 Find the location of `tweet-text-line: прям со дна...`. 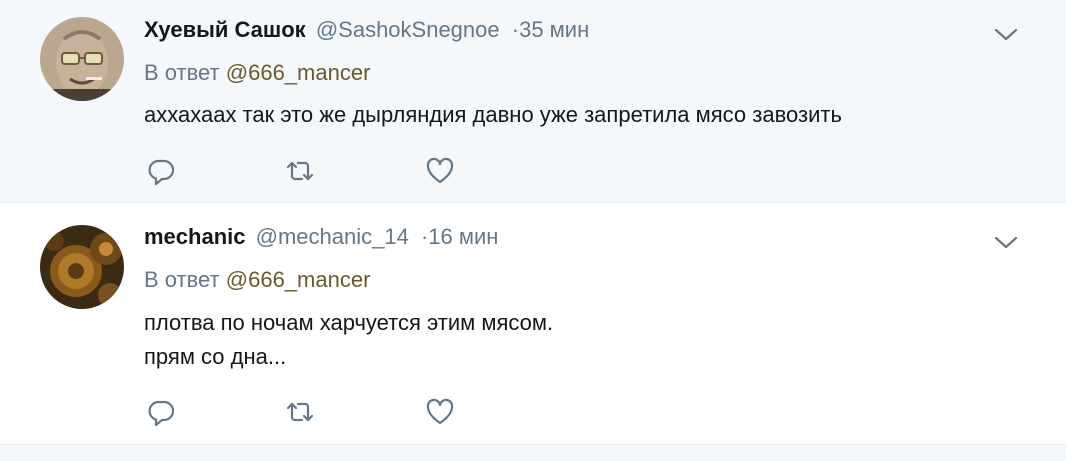

tweet-text-line: прям со дна... is located at coordinates (215, 356).